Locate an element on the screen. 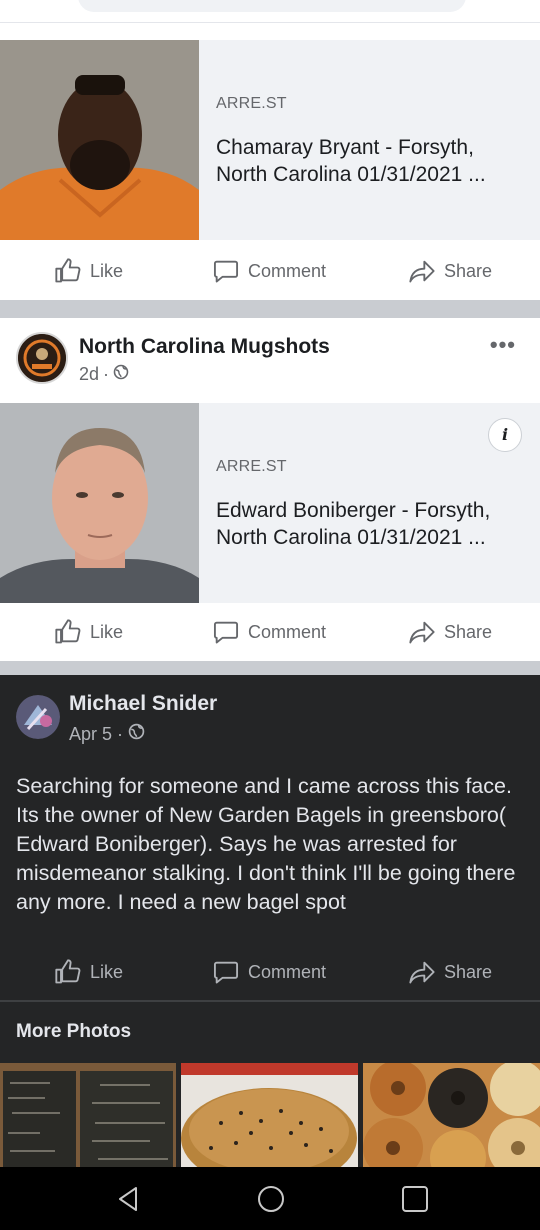  post-actions-1: Like Comment Share is located at coordinates (270, 271).